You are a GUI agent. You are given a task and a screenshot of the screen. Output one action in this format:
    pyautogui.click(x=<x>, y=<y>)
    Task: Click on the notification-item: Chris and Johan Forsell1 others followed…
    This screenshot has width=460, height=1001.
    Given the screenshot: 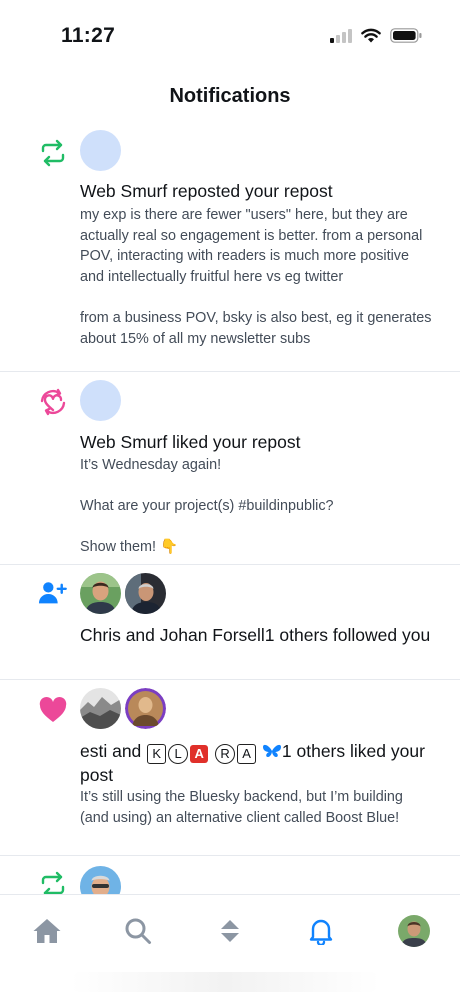 What is the action you would take?
    pyautogui.click(x=230, y=622)
    